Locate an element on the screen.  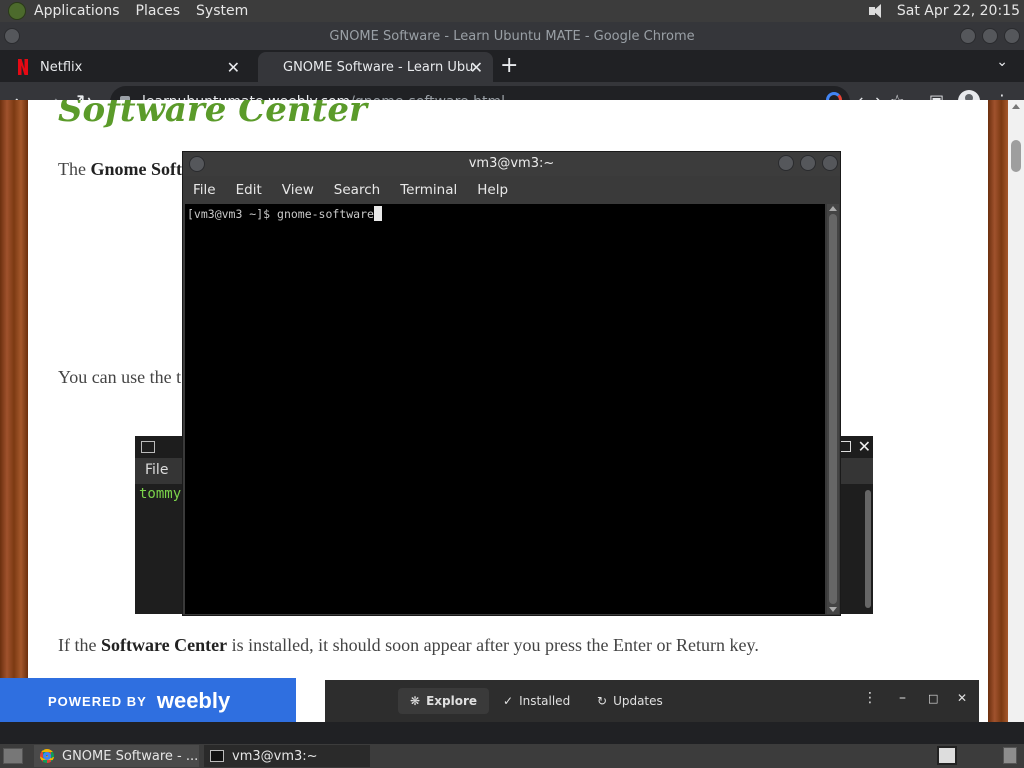
terminal-menu-view: View is located at coordinates (298, 190).